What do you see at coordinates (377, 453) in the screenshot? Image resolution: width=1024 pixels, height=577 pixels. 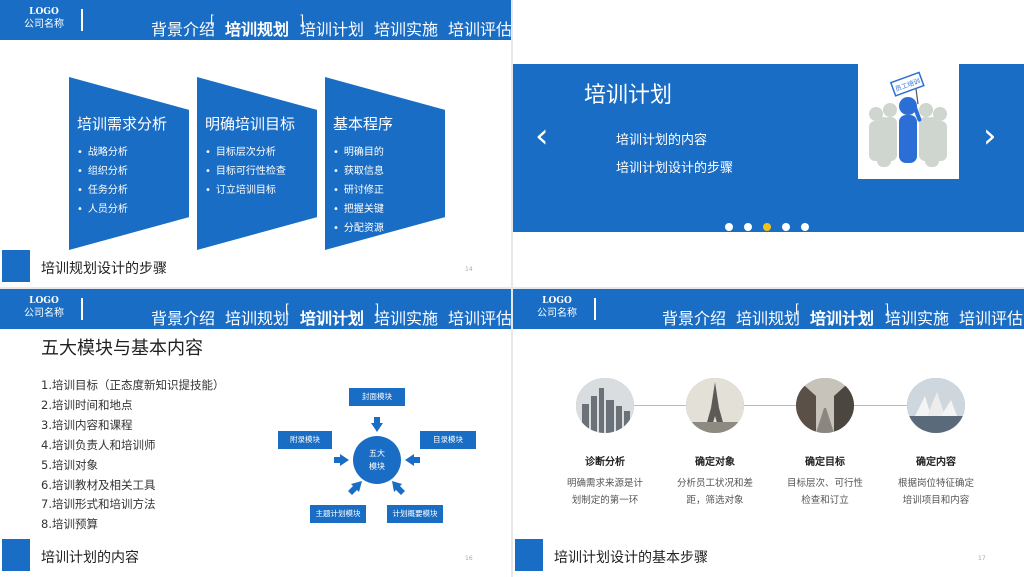 I see `hub-label: 五大` at bounding box center [377, 453].